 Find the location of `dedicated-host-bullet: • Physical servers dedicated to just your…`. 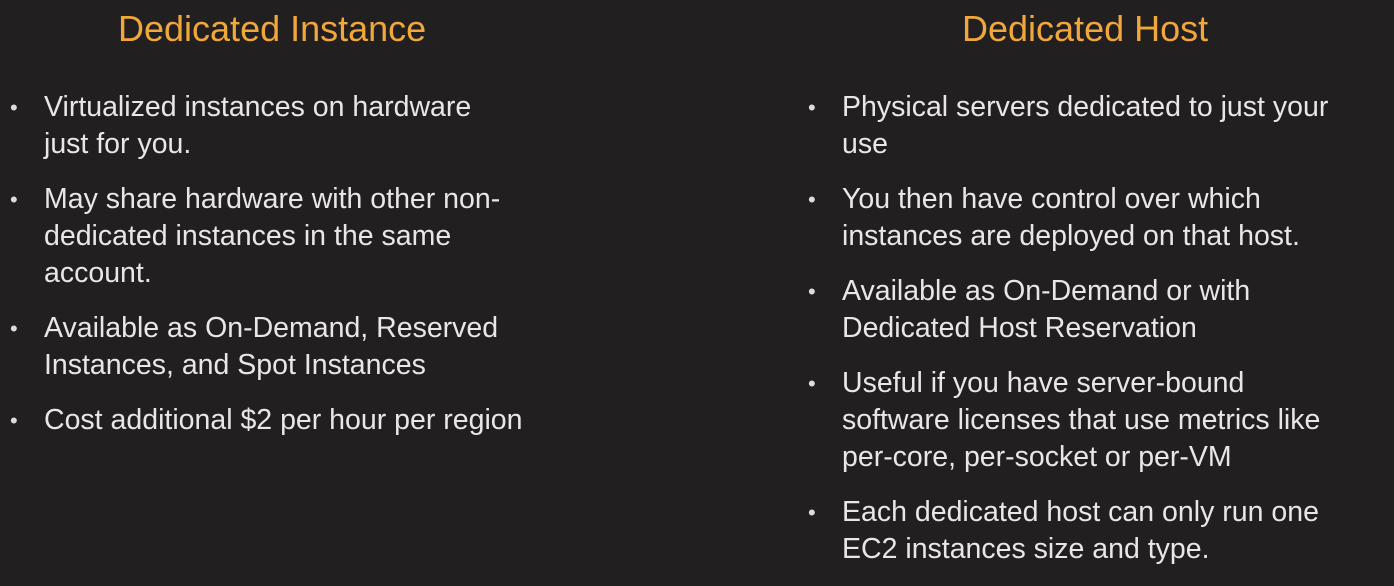

dedicated-host-bullet: • Physical servers dedicated to just your… is located at coordinates (1101, 126).